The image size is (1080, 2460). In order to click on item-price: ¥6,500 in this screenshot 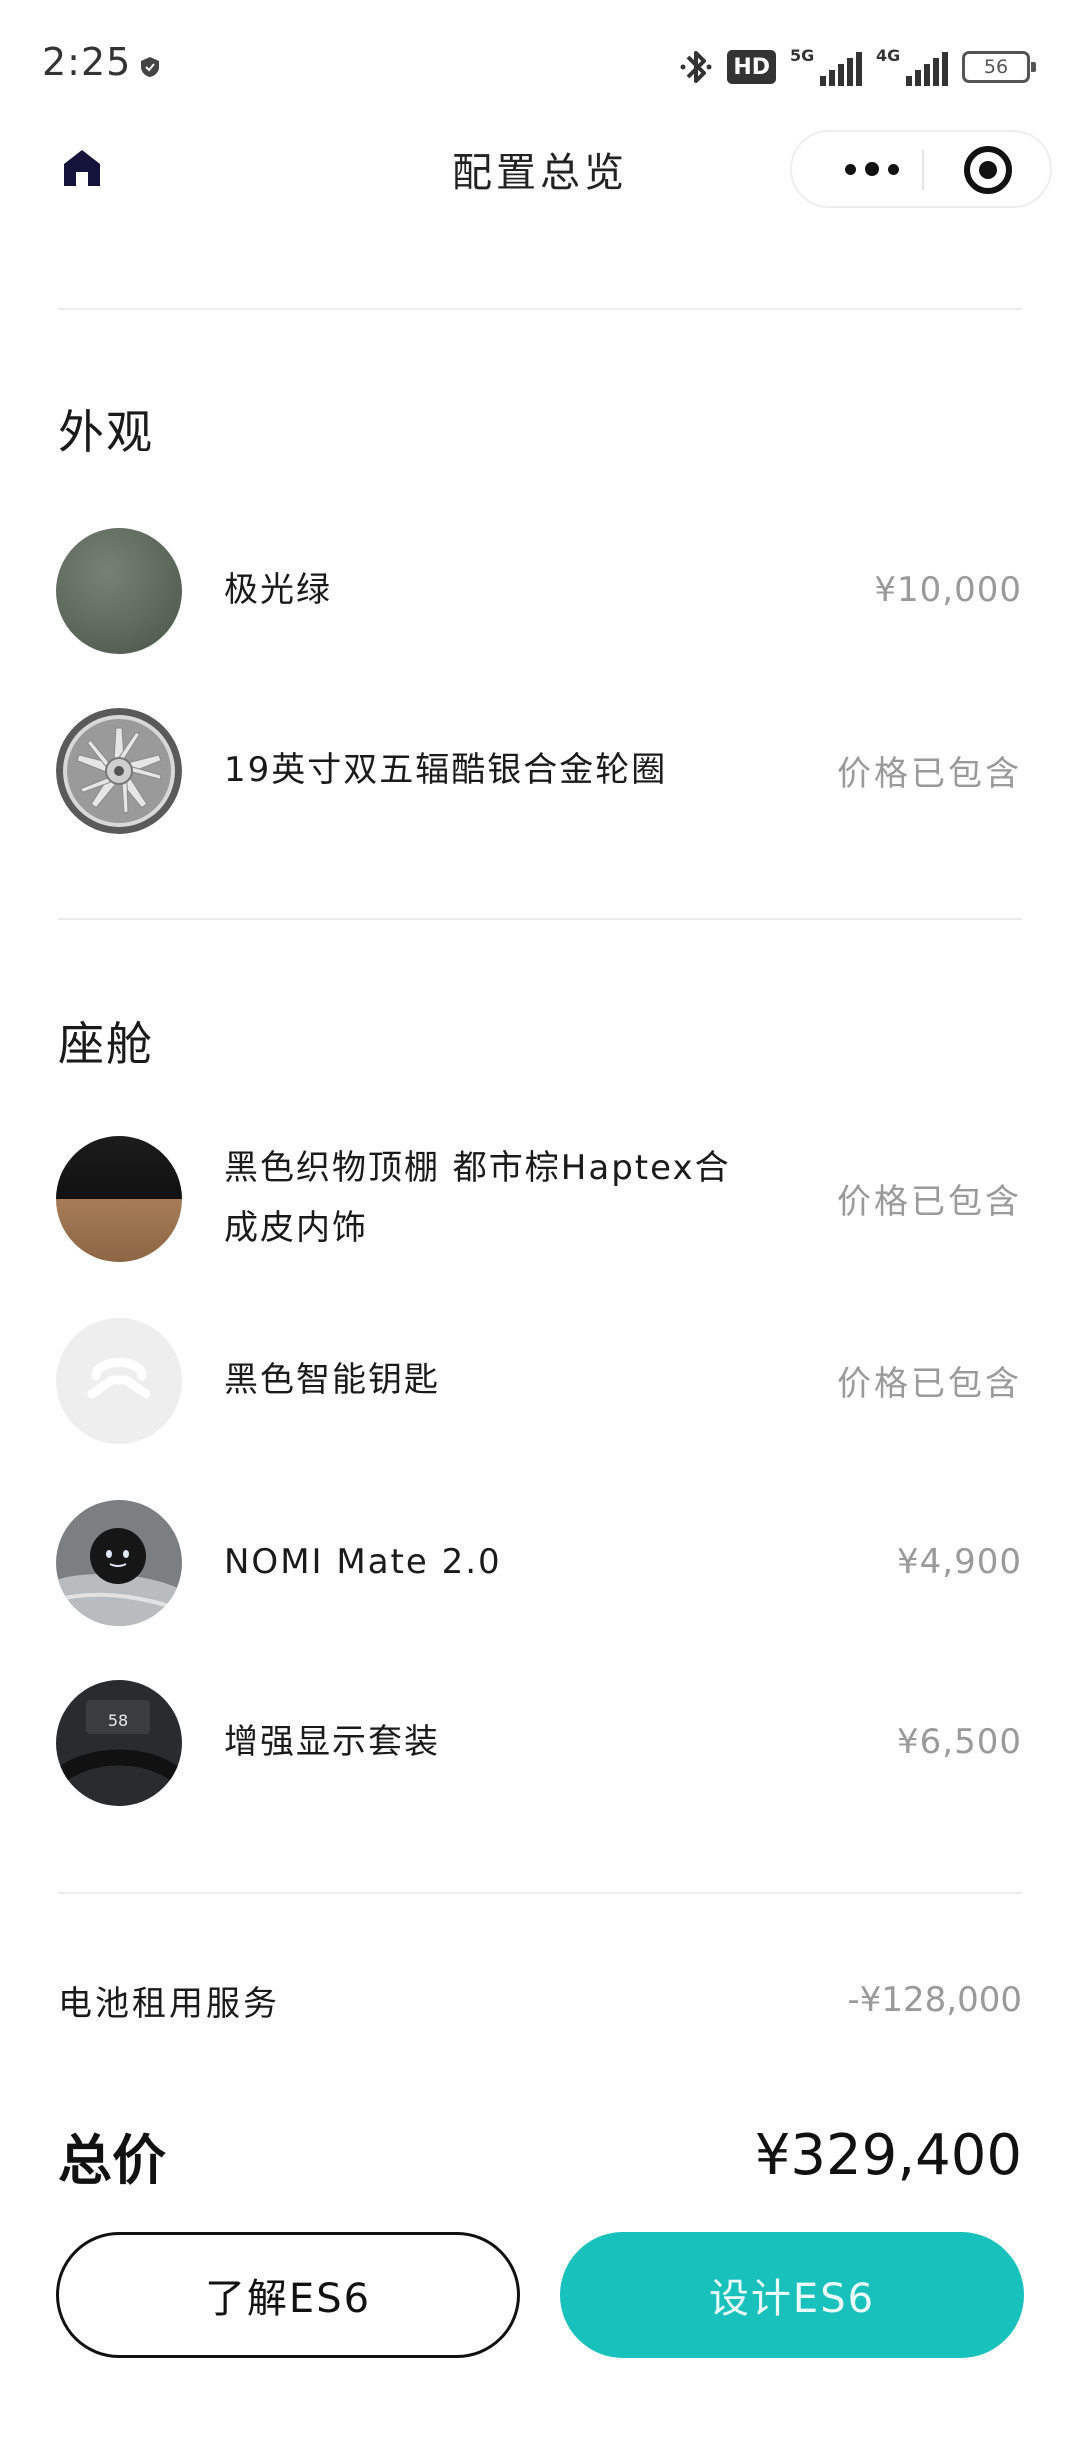, I will do `click(959, 1742)`.